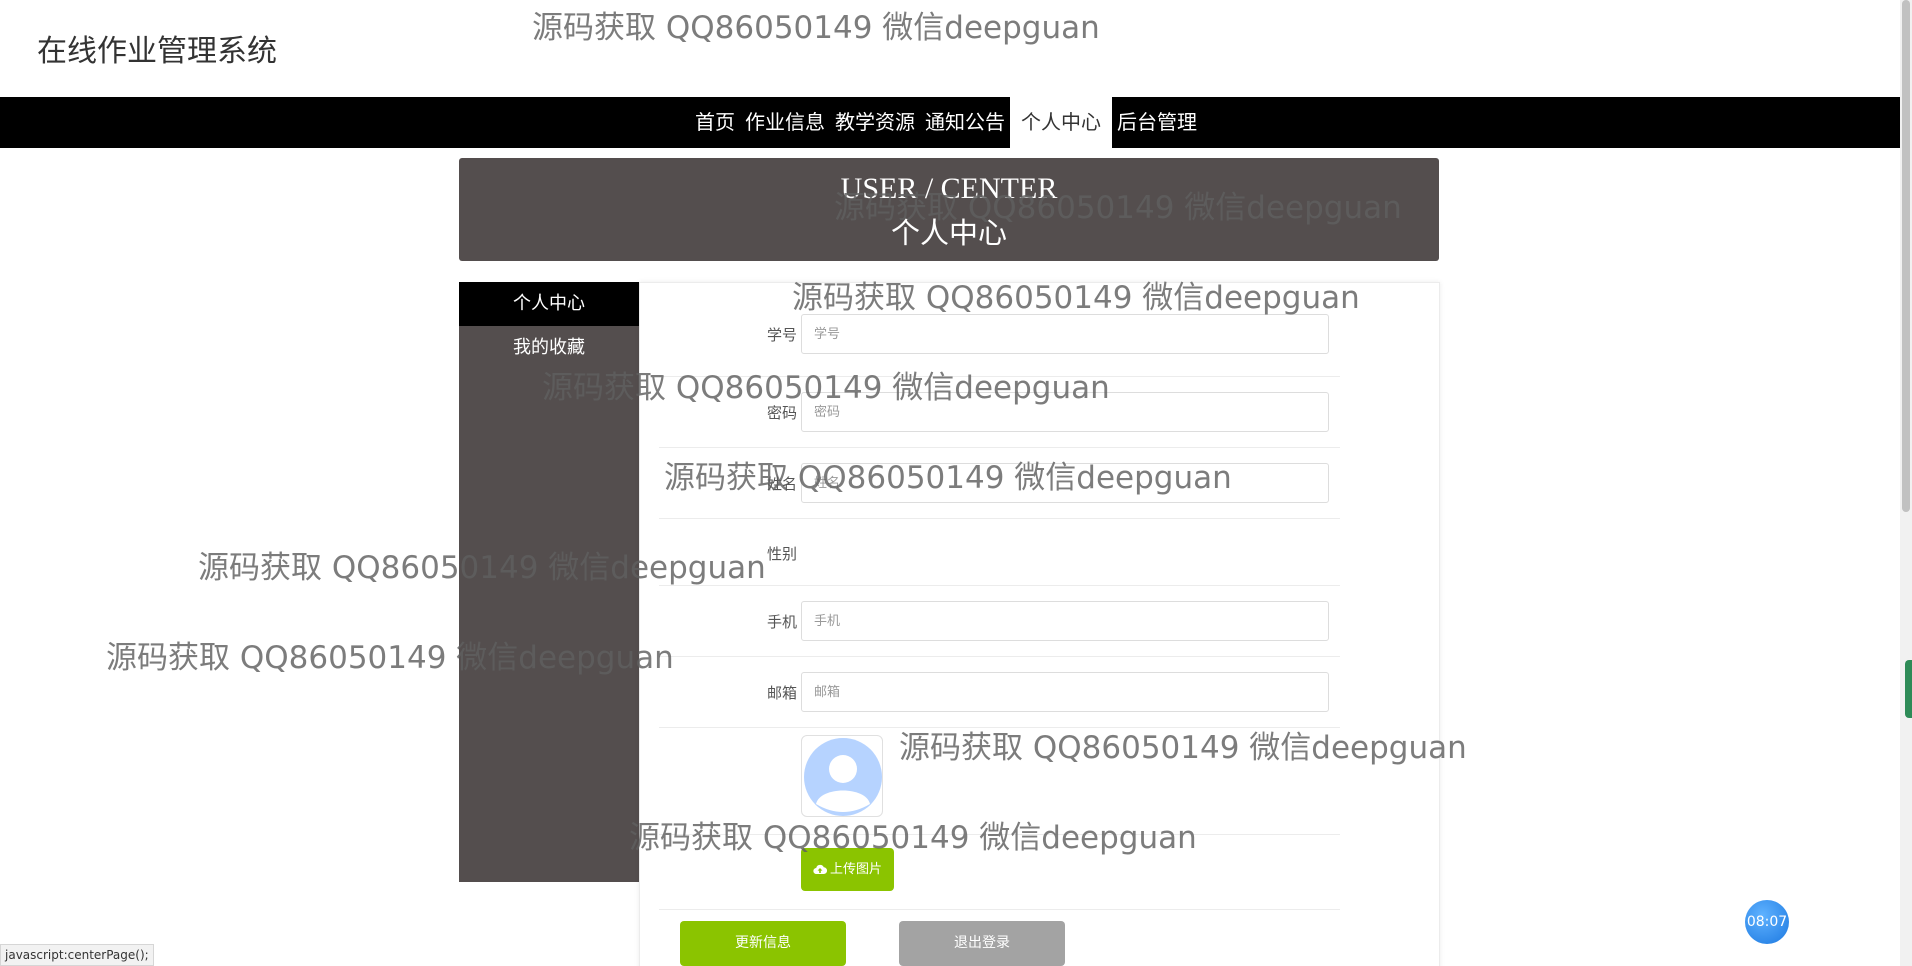  I want to click on student-id-input, so click(1065, 334).